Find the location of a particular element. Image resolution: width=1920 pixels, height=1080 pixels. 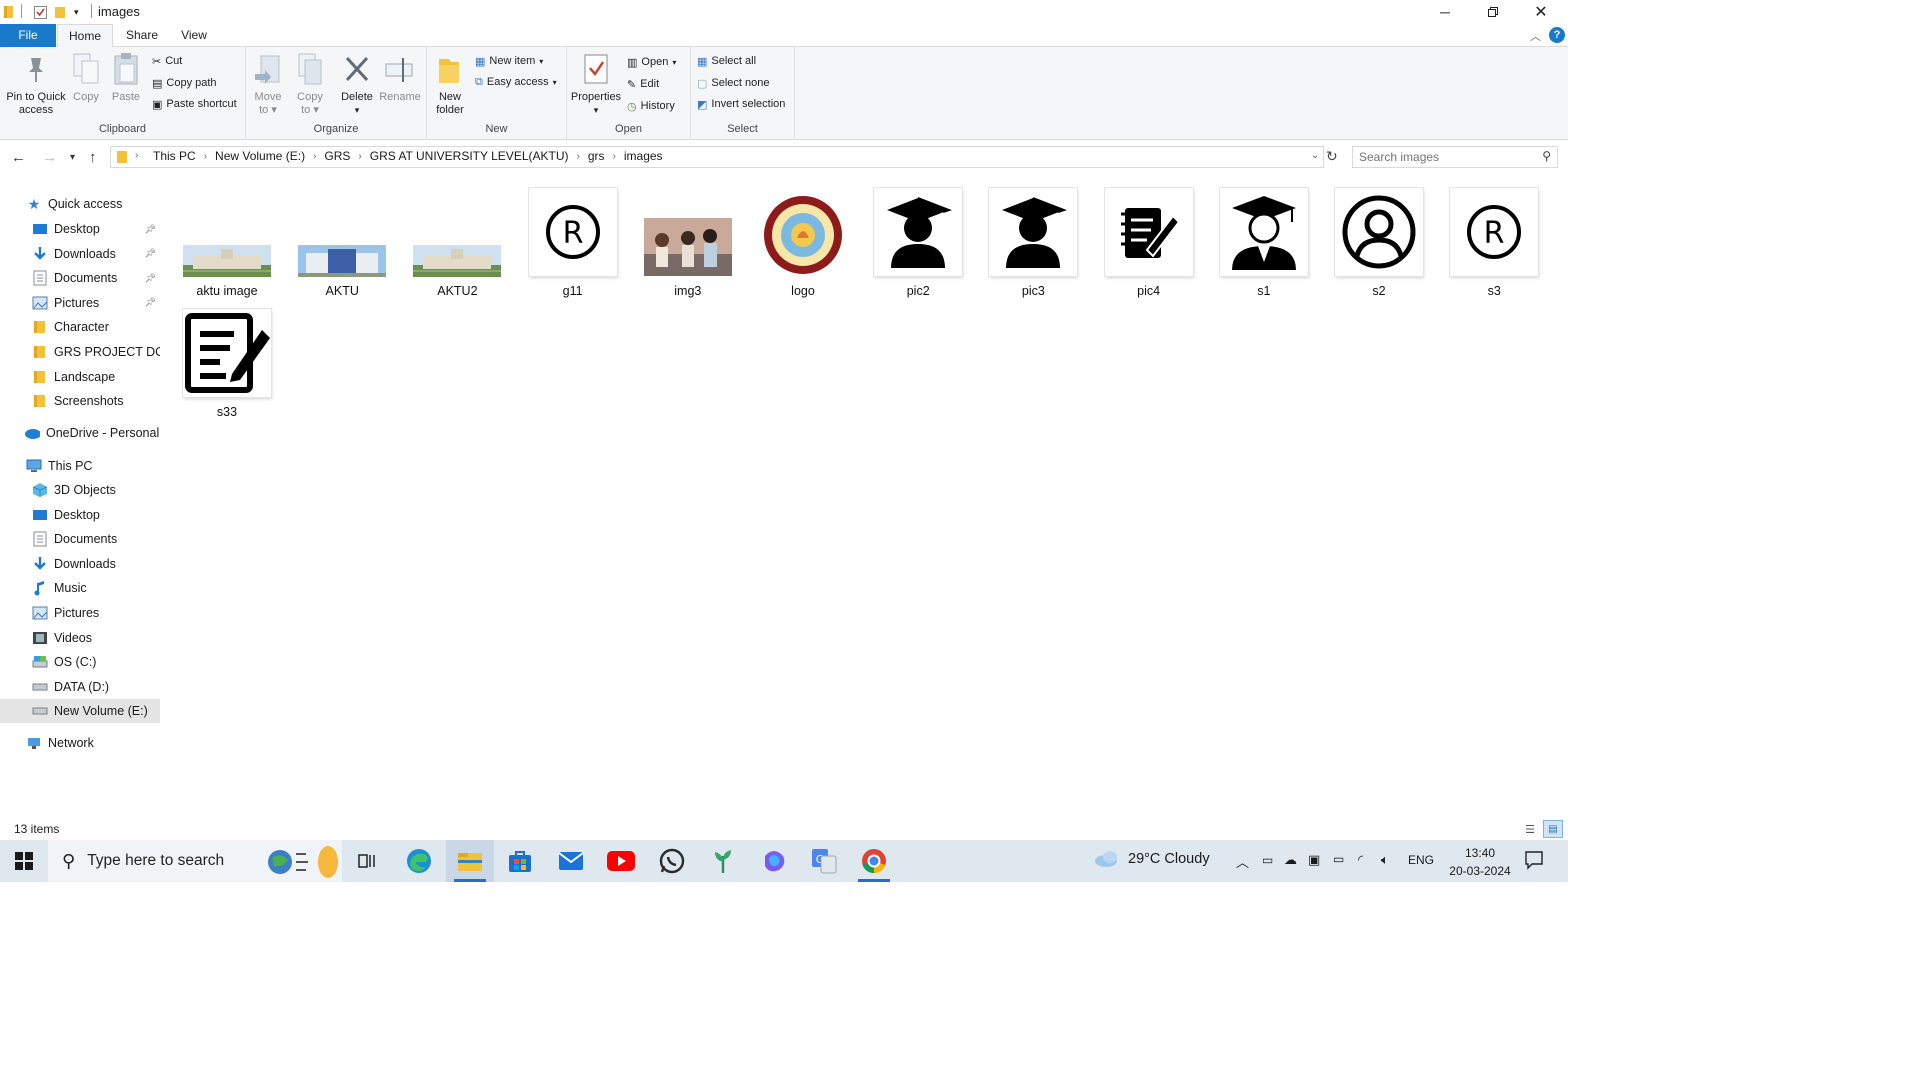

nav-quick-desktop: Desktop 📌︎ is located at coordinates (80, 229).